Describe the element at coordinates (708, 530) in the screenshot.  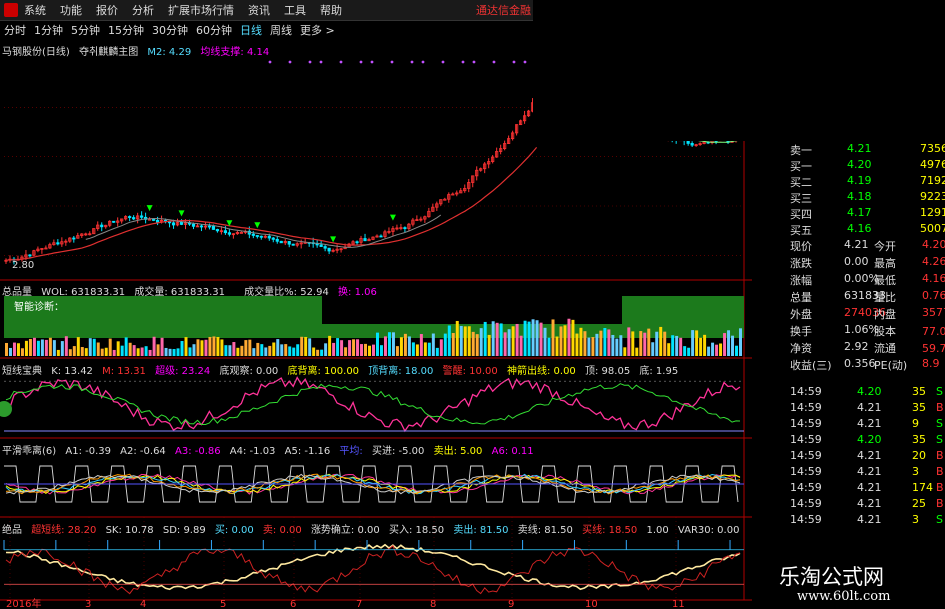
I see `ind3-var30: VAR30: 0.00` at that location.